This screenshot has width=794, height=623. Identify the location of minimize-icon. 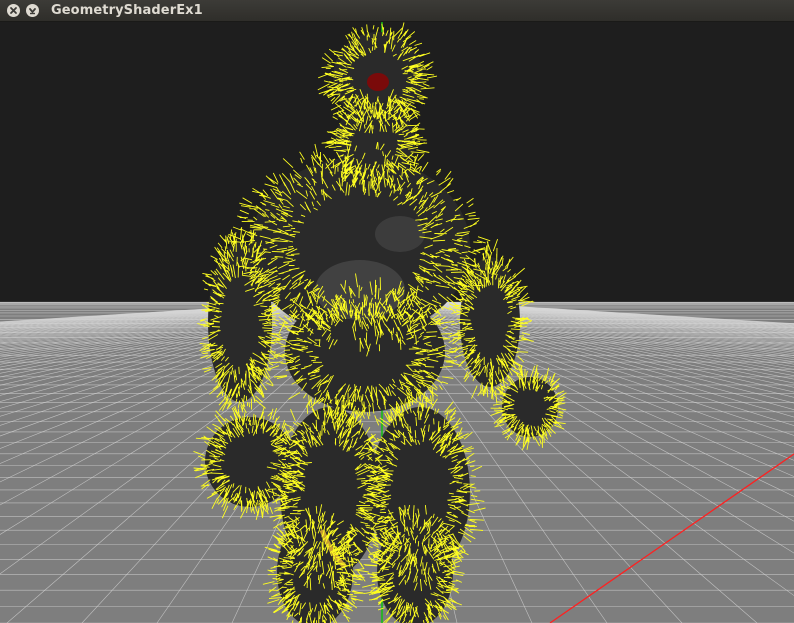
(32, 10).